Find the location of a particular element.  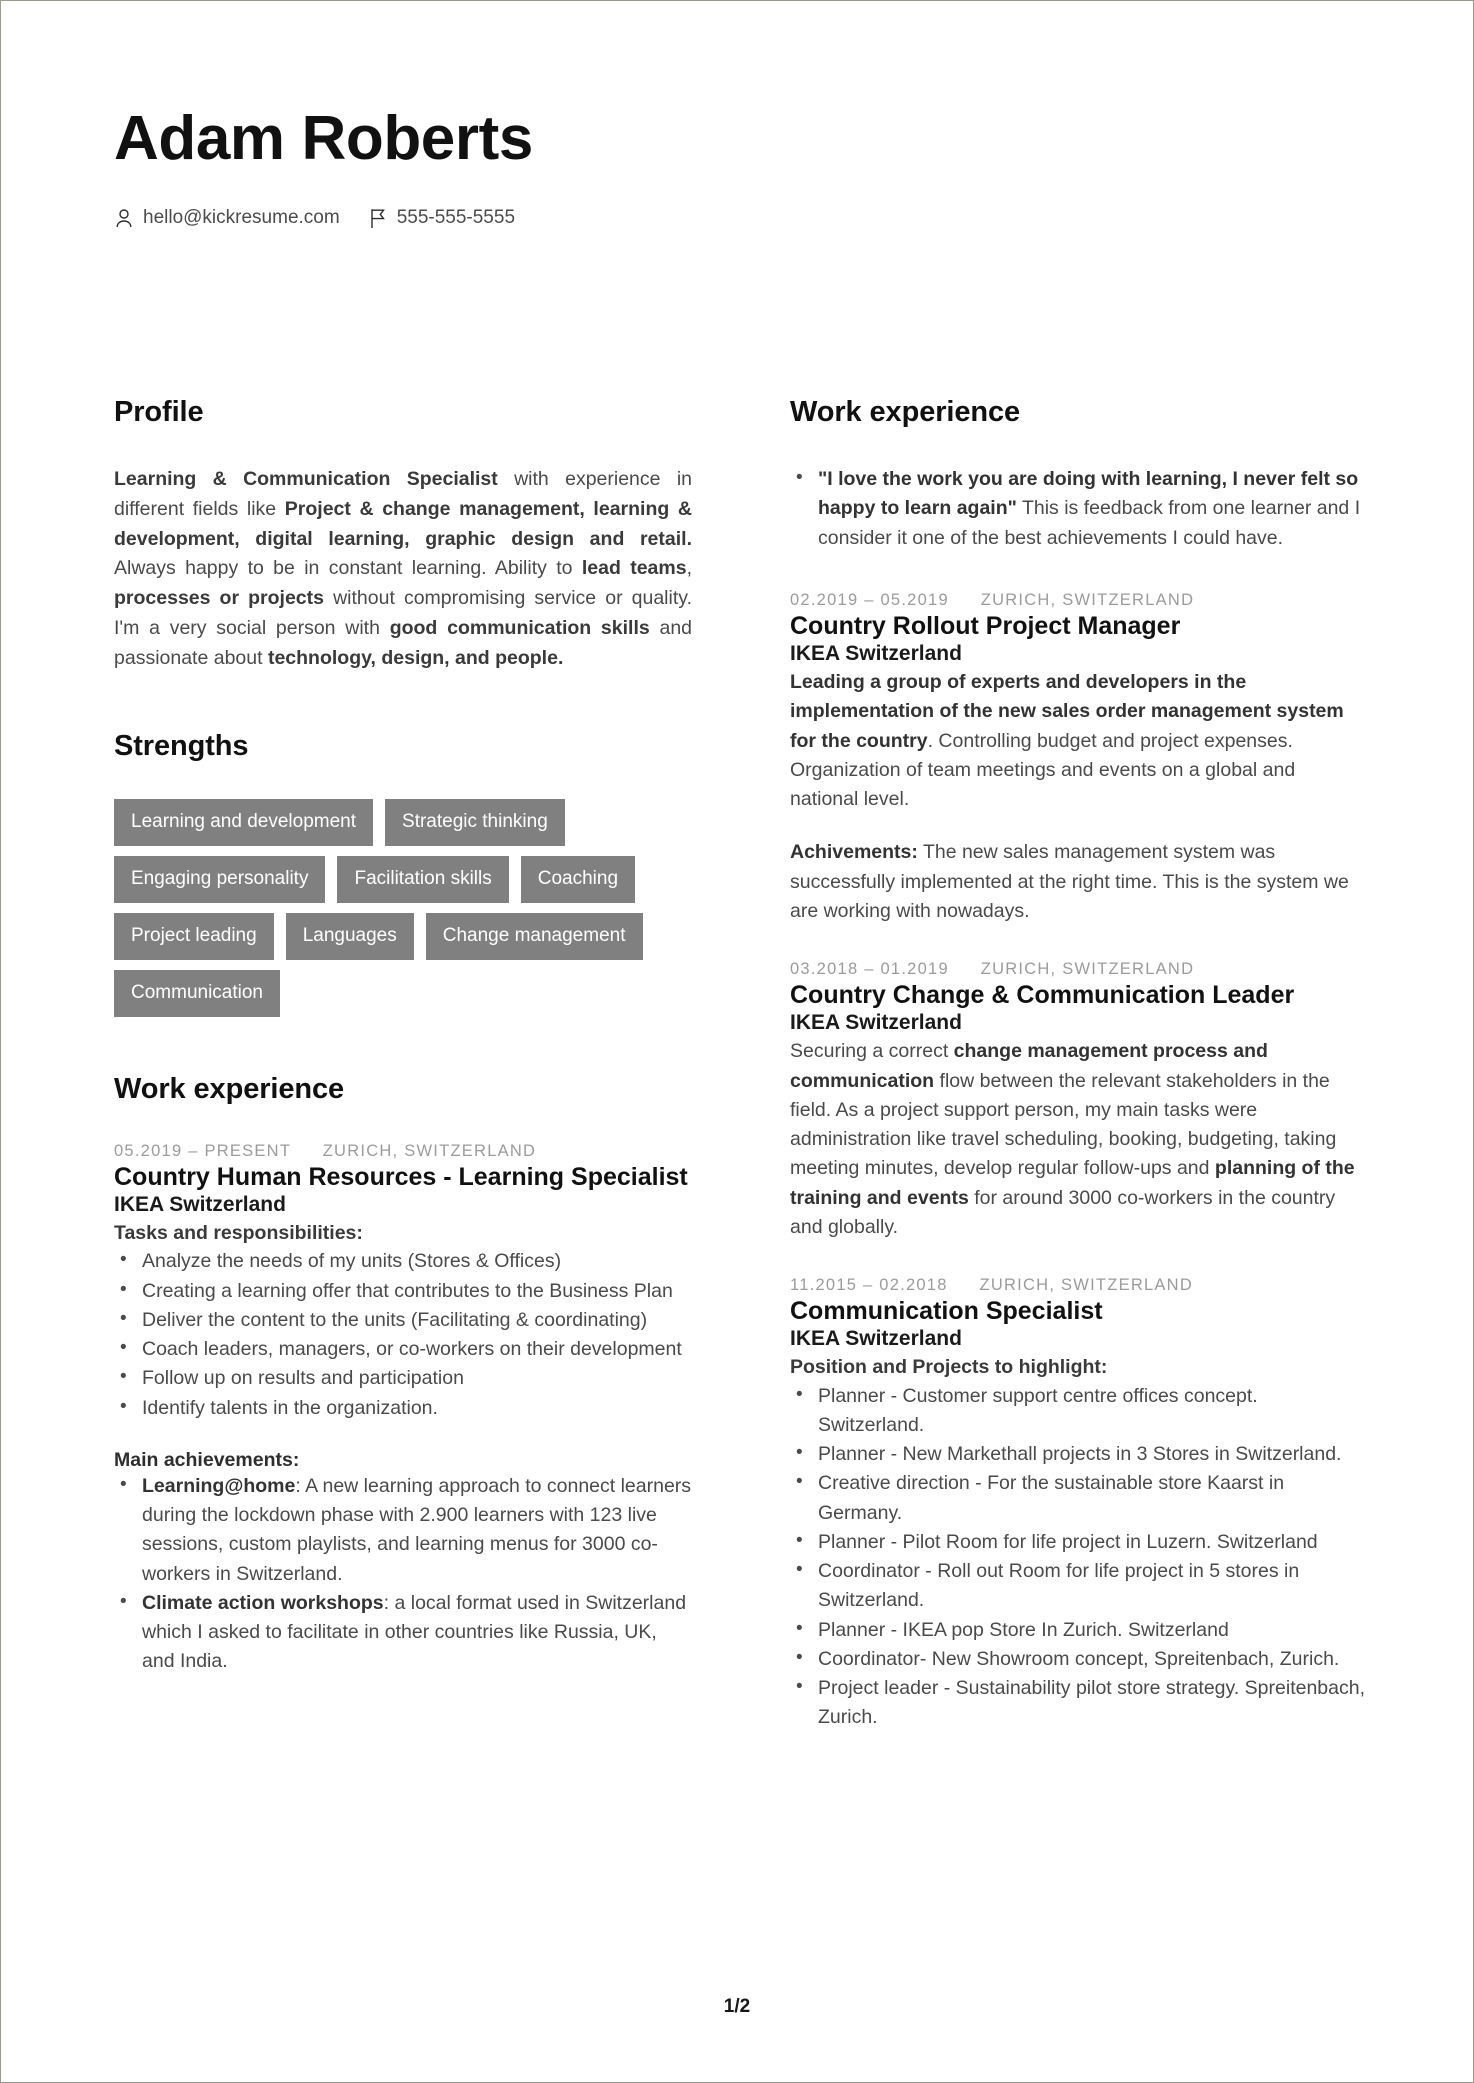

contact-email: hello@kickresume.com is located at coordinates (227, 218).